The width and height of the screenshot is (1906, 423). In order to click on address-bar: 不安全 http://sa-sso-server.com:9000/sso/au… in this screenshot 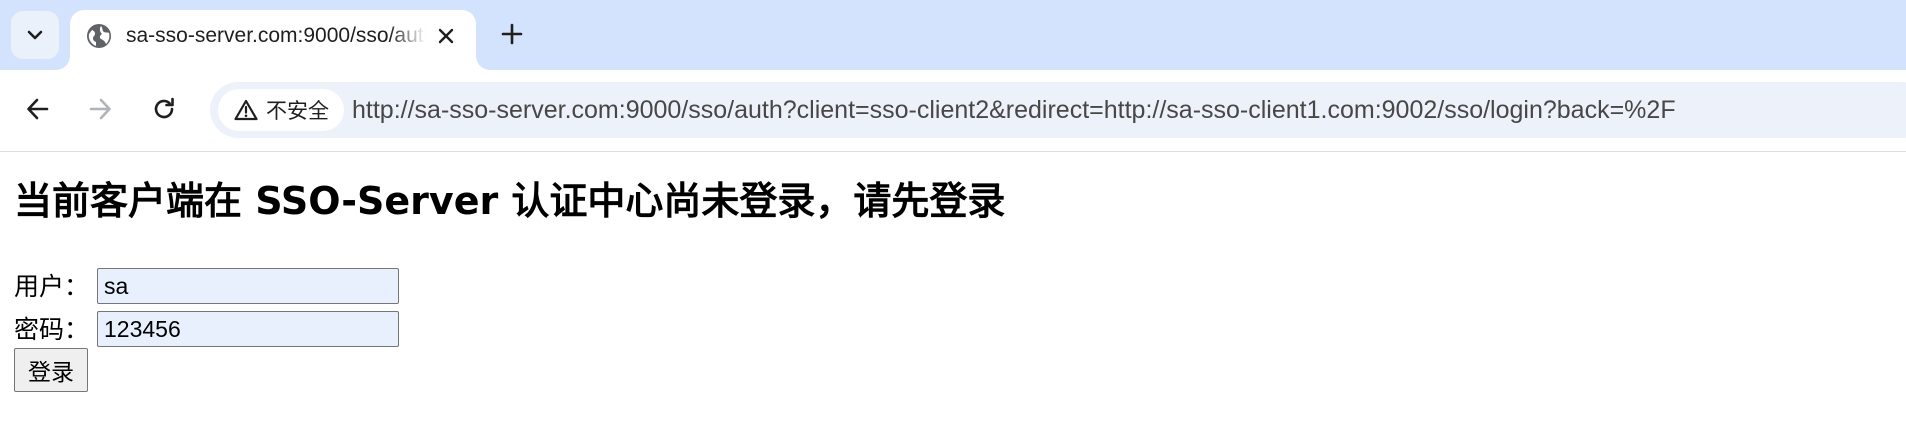, I will do `click(1058, 110)`.